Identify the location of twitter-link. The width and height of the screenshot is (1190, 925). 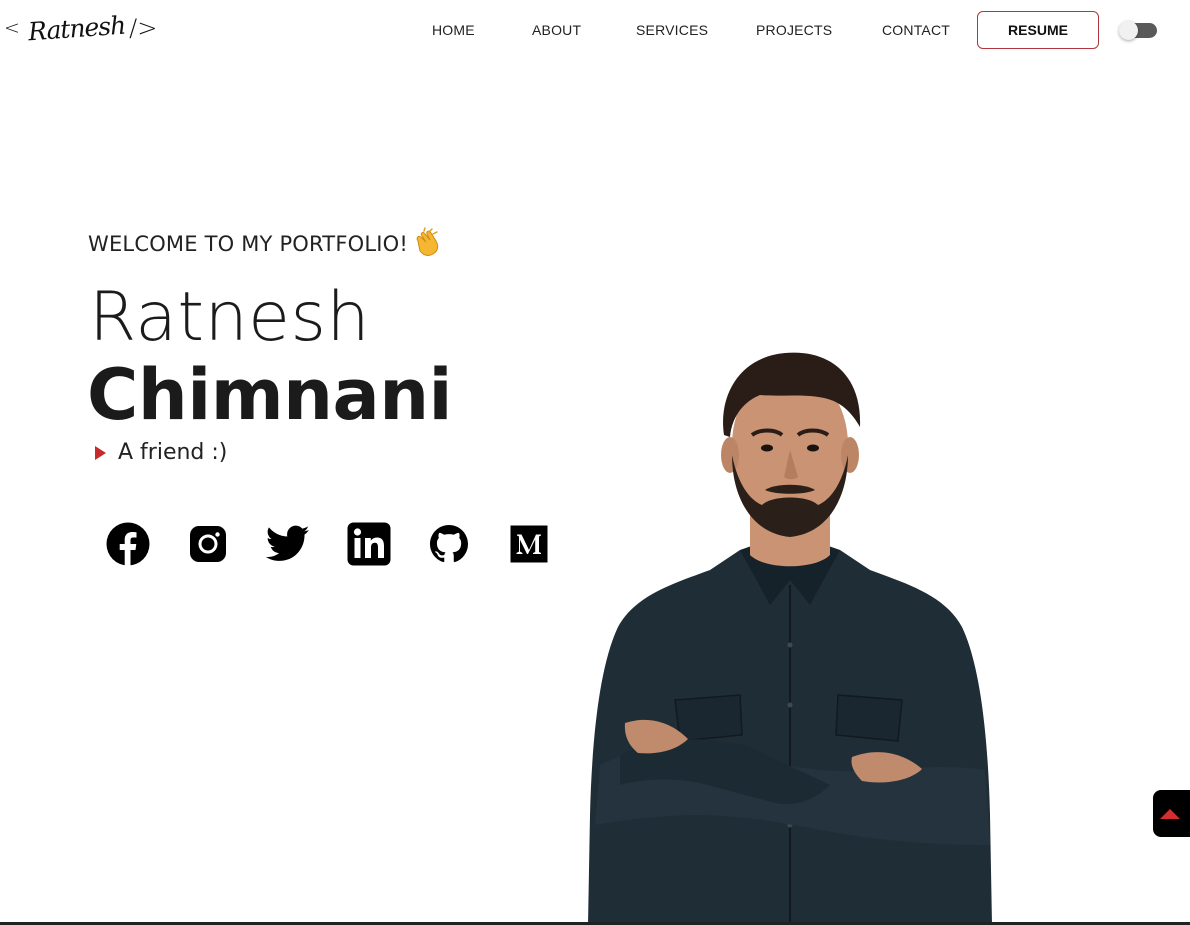
(288, 544).